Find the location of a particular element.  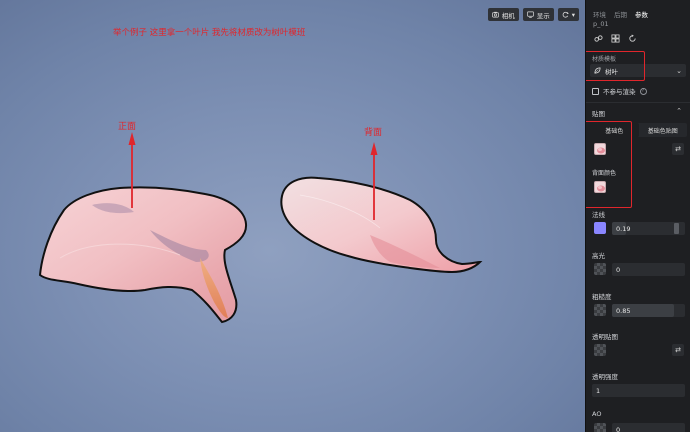

subtab-base-color: 基础色 is located at coordinates (614, 130).